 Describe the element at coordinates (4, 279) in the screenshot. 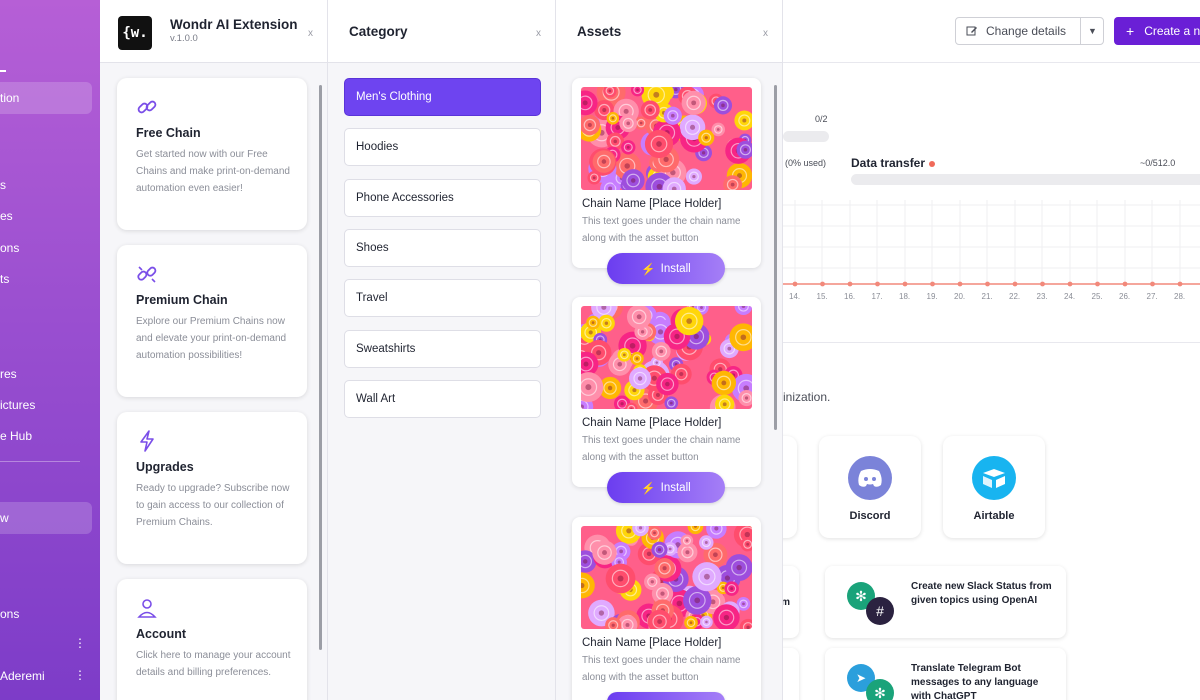

I see `sidebar-item: ts` at that location.